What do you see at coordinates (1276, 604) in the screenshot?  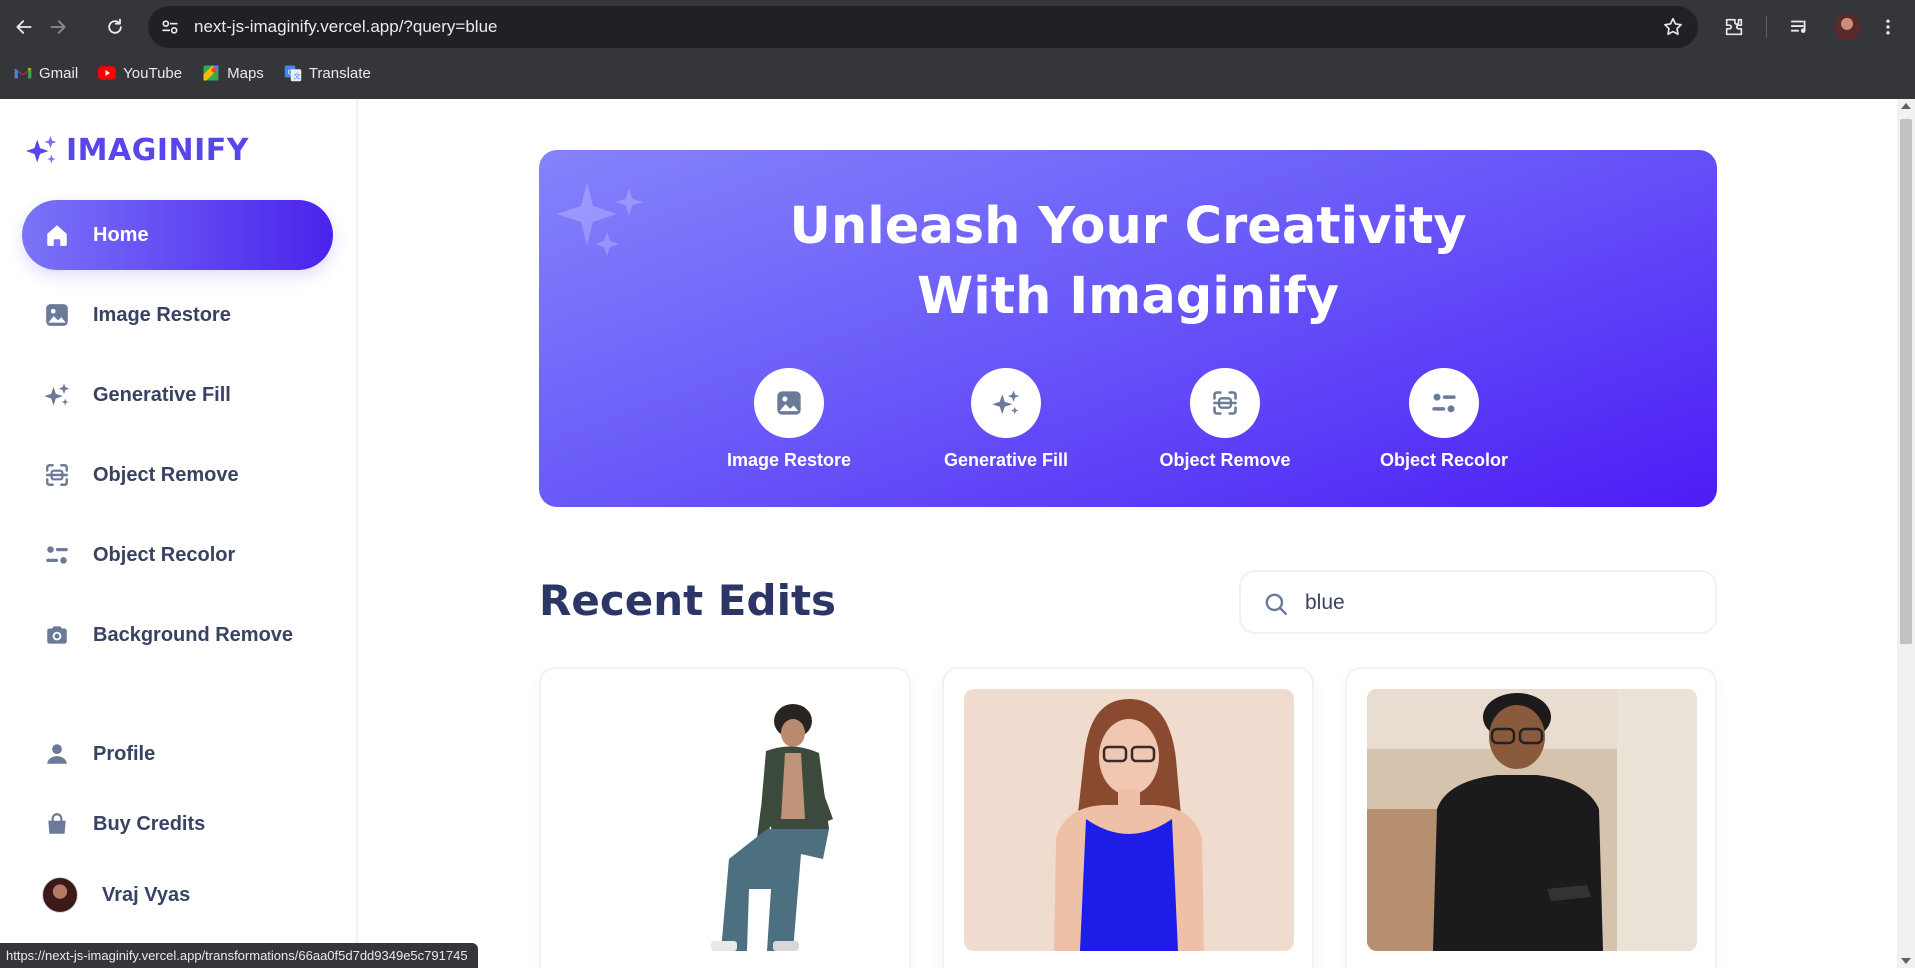 I see `search-icon` at bounding box center [1276, 604].